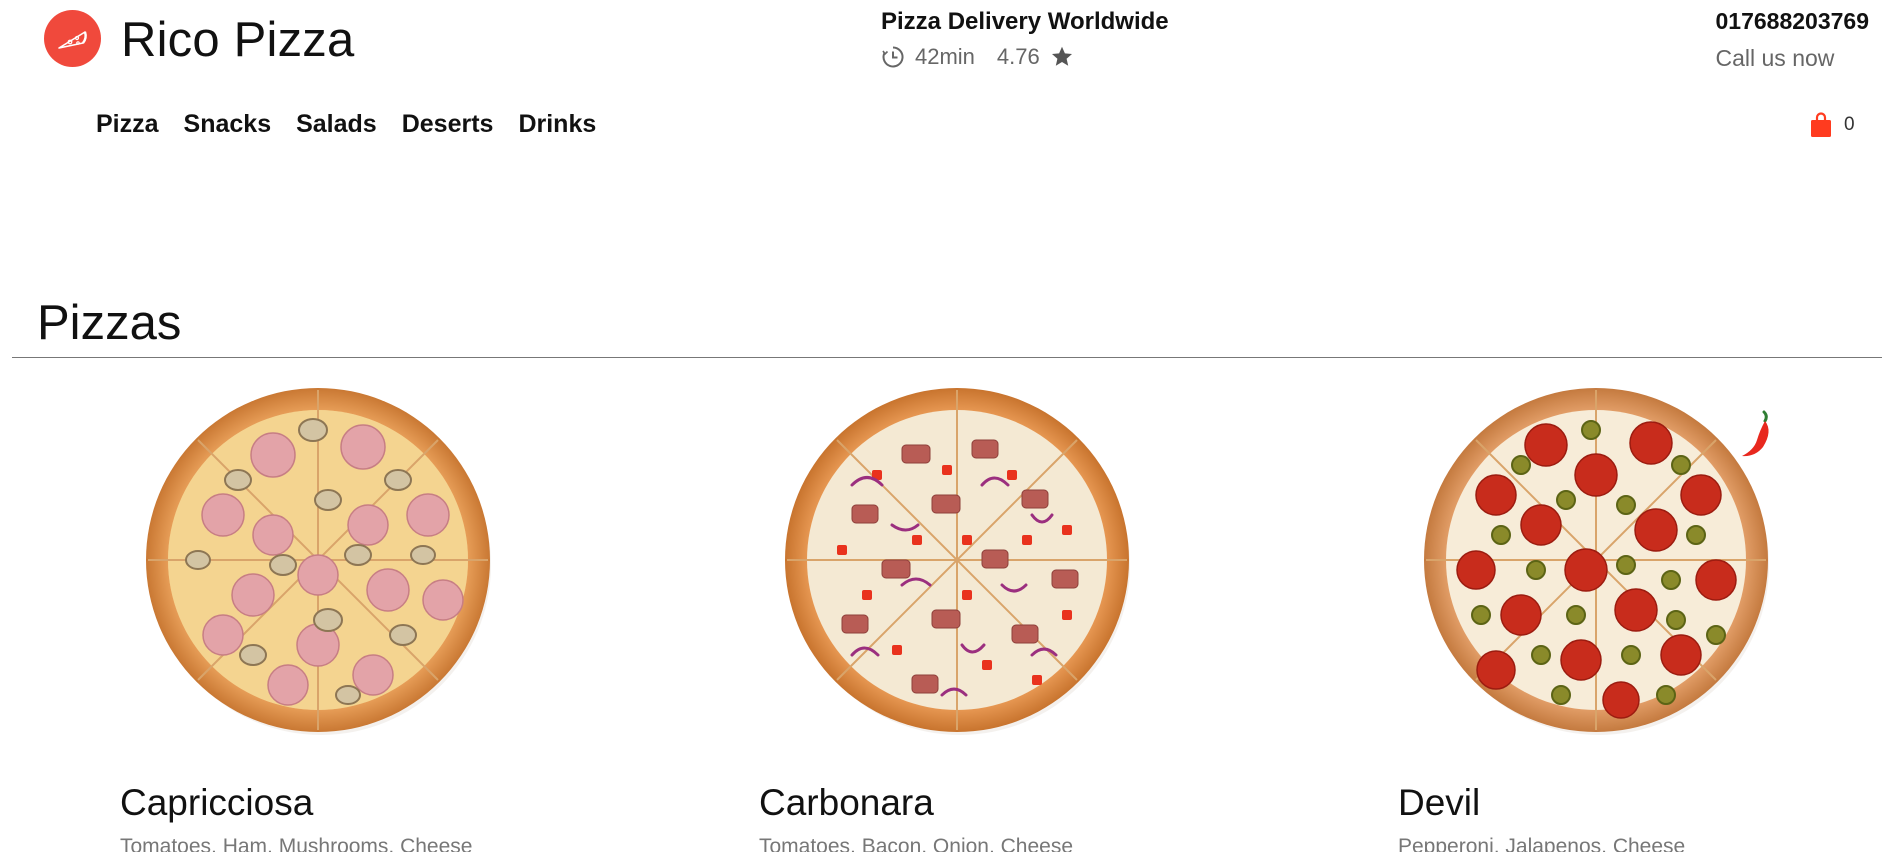 The image size is (1893, 852). What do you see at coordinates (1439, 803) in the screenshot?
I see `product-name: Devil` at bounding box center [1439, 803].